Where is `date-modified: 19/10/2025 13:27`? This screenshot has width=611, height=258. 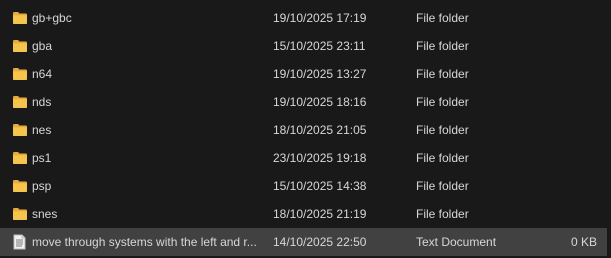
date-modified: 19/10/2025 13:27 is located at coordinates (320, 74).